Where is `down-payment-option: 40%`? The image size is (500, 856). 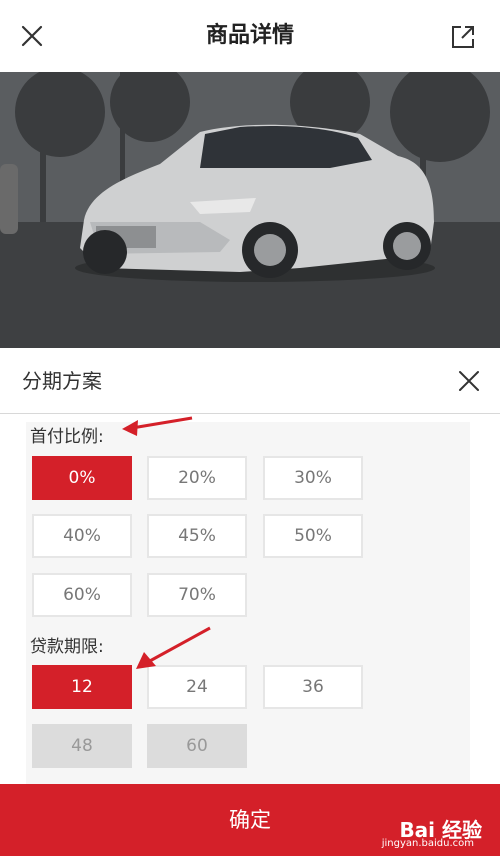
down-payment-option: 40% is located at coordinates (82, 536).